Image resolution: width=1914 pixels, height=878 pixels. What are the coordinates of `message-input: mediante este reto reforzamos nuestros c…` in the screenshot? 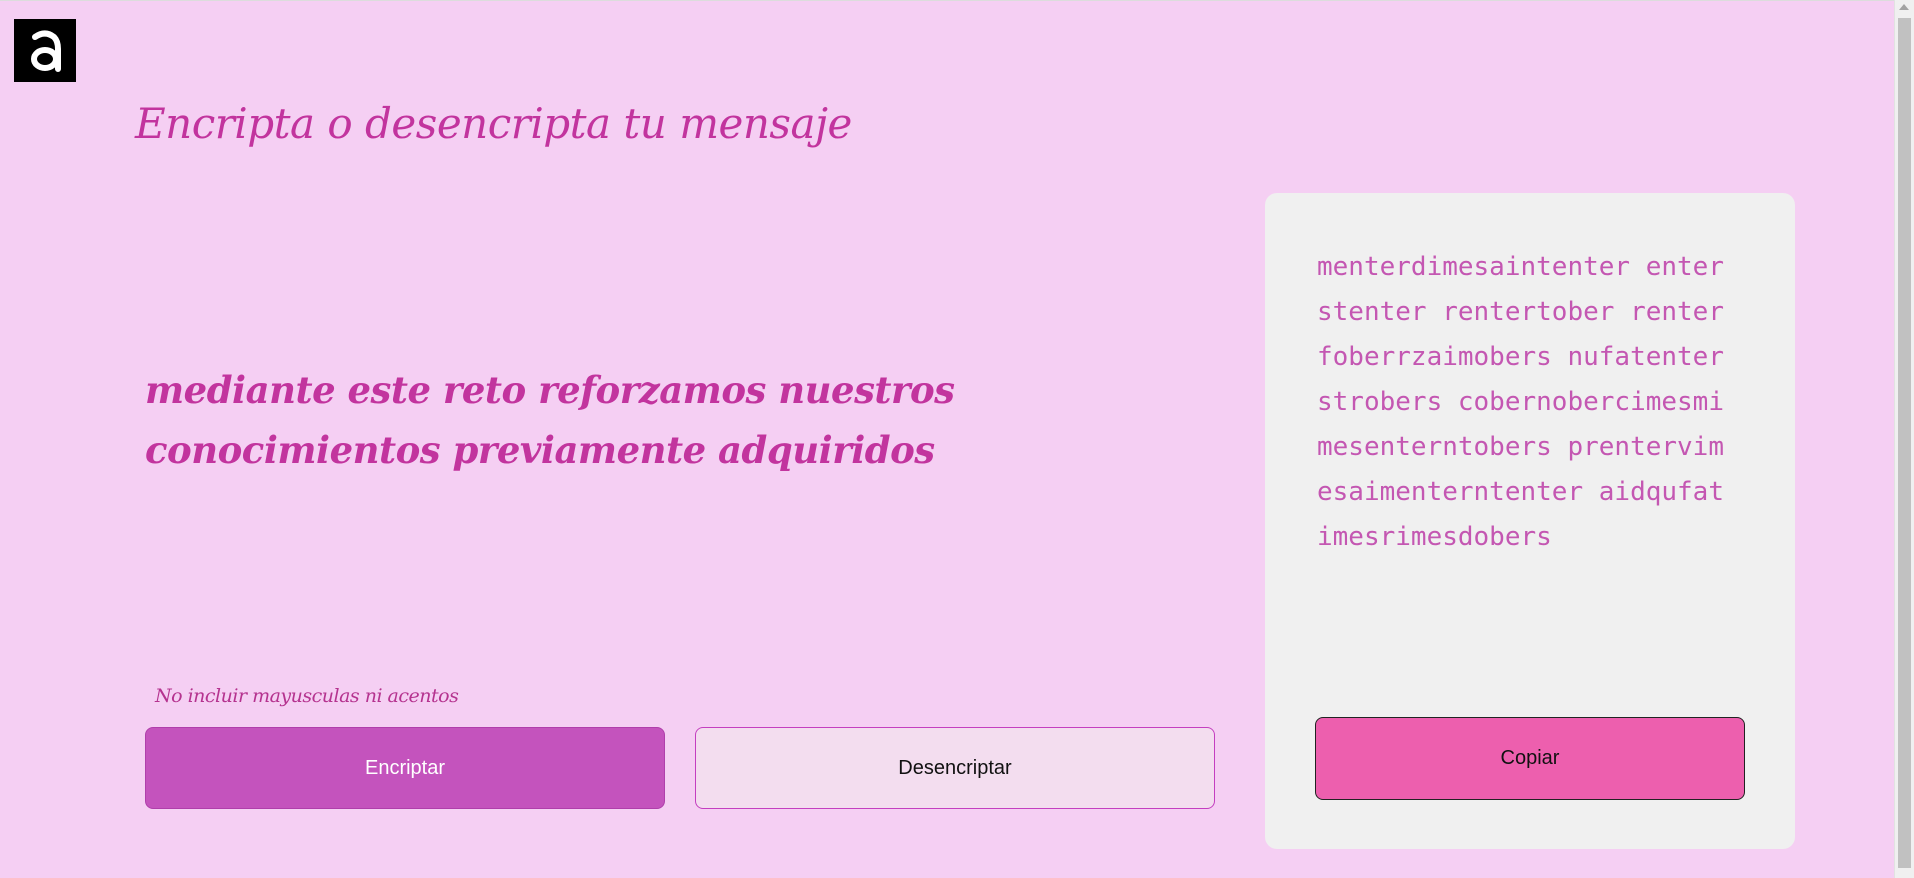 It's located at (595, 500).